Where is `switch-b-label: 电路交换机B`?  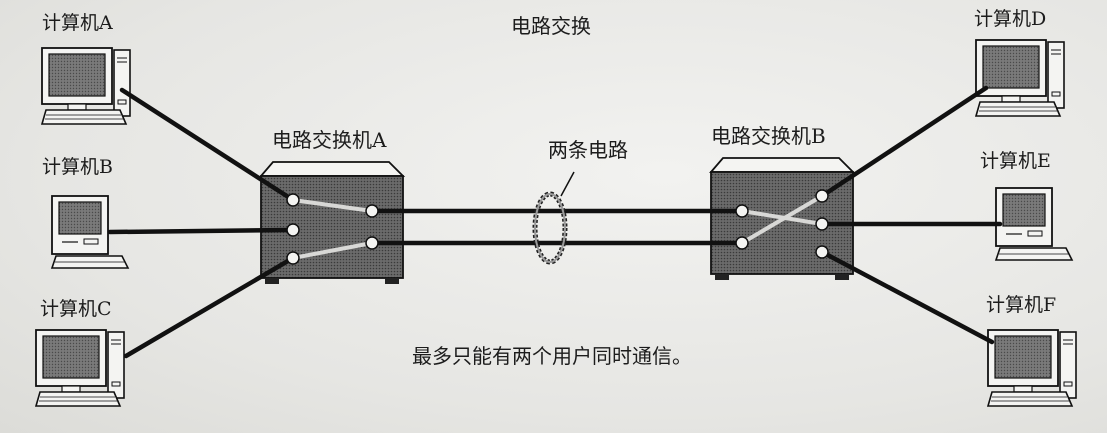 switch-b-label: 电路交换机B is located at coordinates (768, 136).